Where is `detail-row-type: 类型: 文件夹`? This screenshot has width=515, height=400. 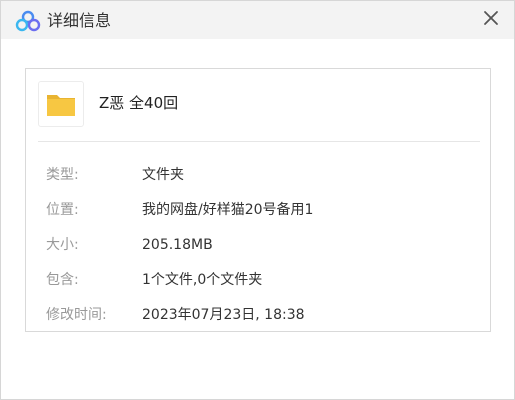 detail-row-type: 类型: 文件夹 is located at coordinates (258, 175).